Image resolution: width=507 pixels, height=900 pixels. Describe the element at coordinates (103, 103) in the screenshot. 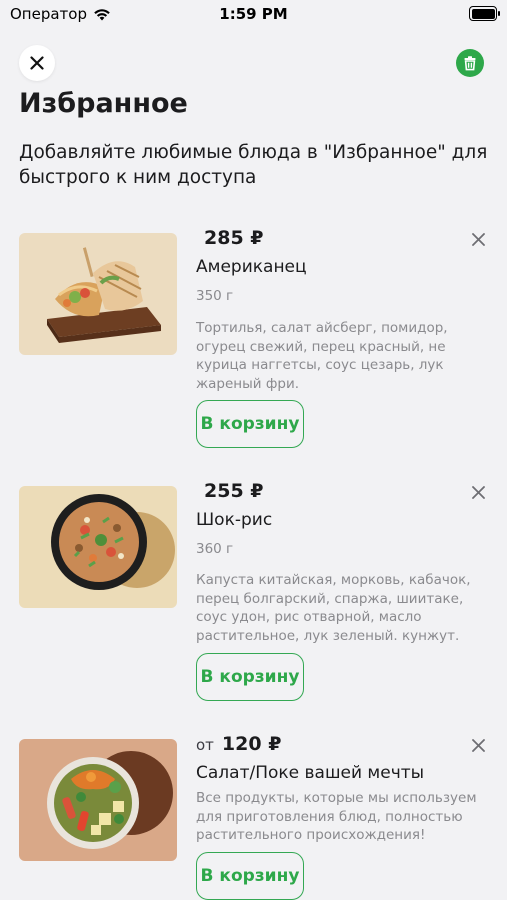

I see `page-title: Избранное` at that location.